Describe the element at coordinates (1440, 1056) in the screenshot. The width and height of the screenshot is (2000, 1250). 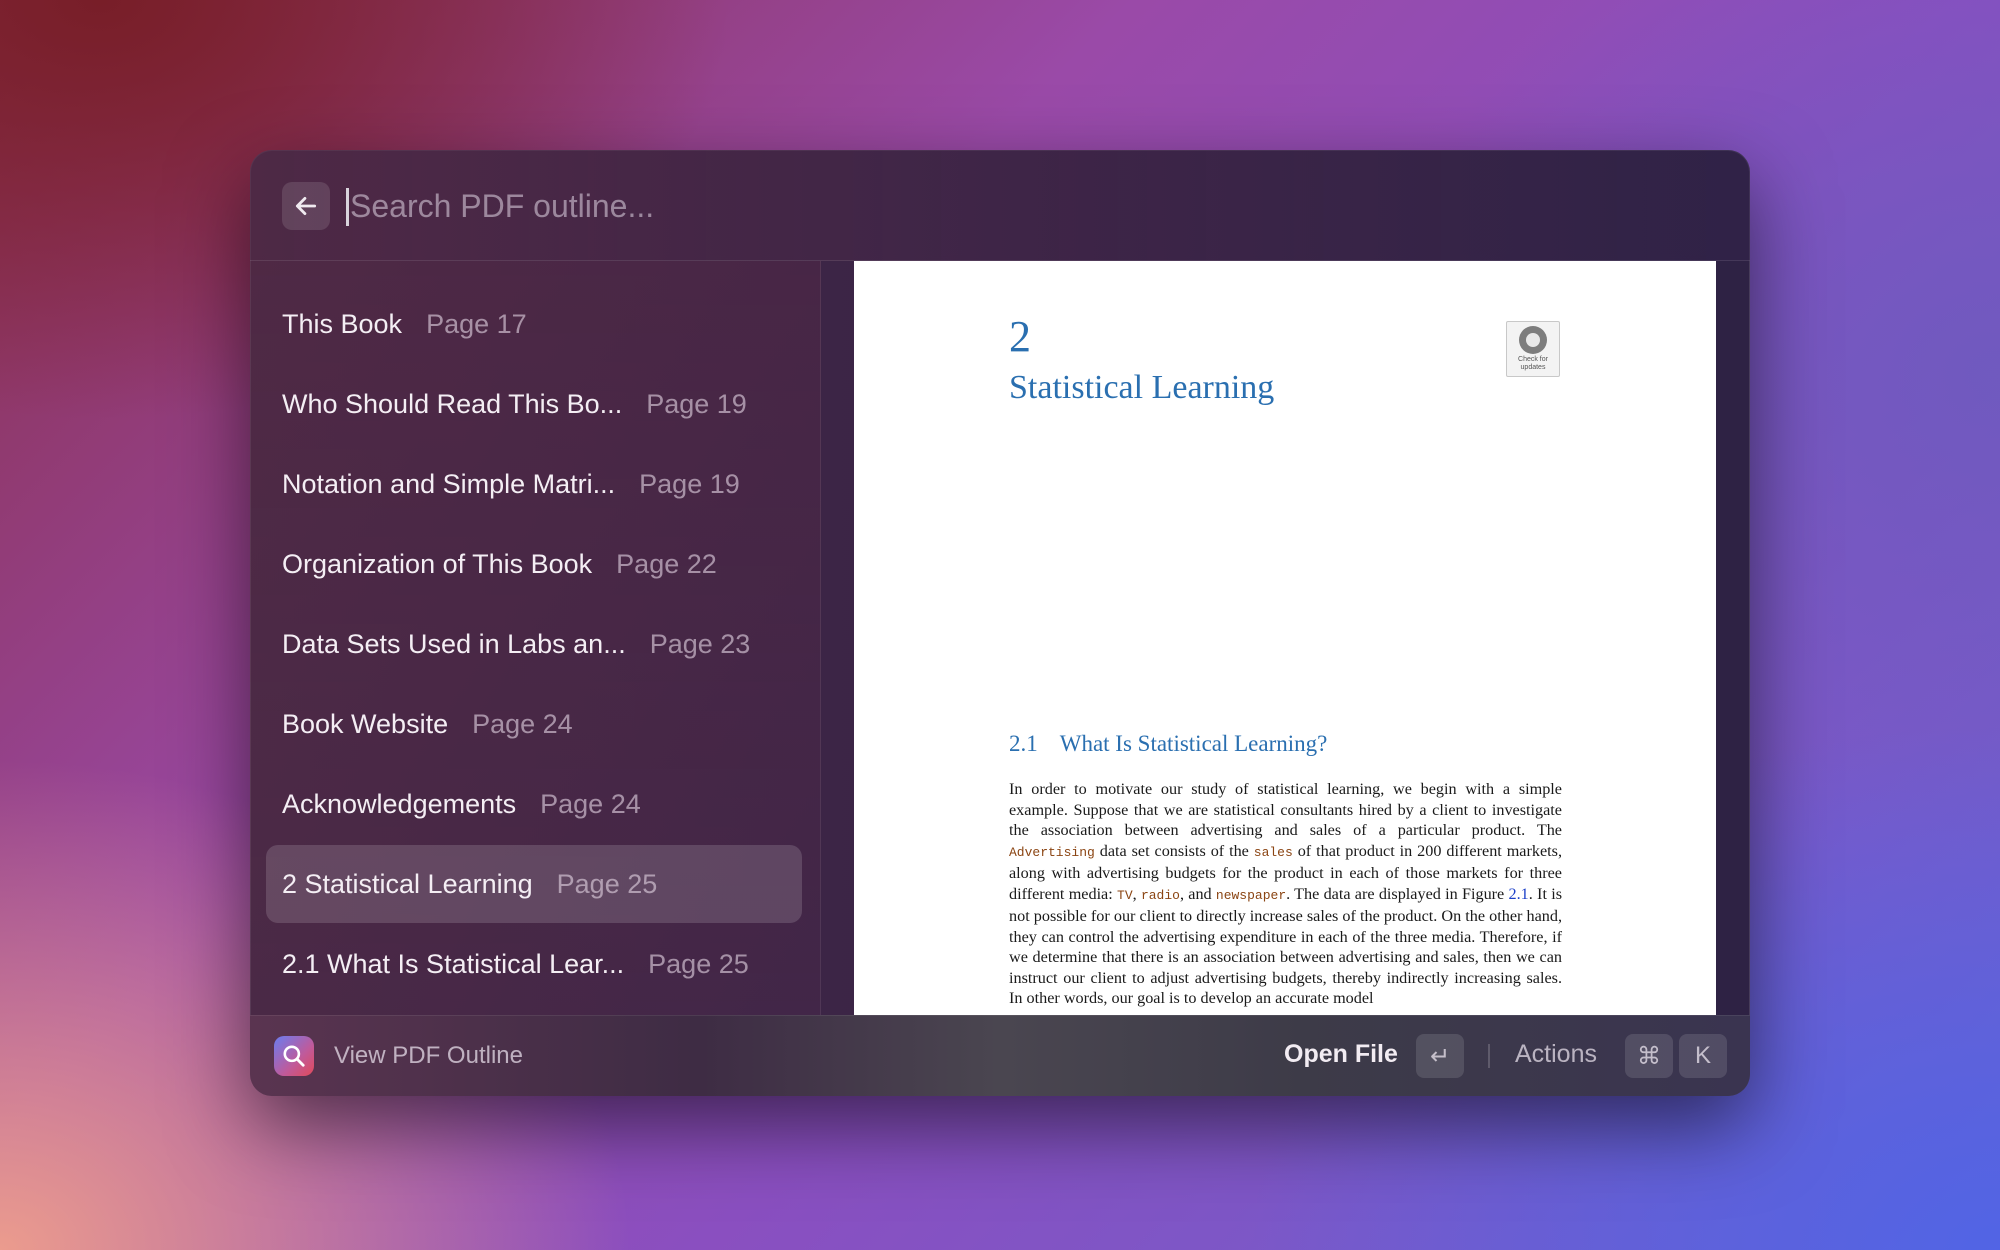
I see `enter-key-hint: ↵` at that location.